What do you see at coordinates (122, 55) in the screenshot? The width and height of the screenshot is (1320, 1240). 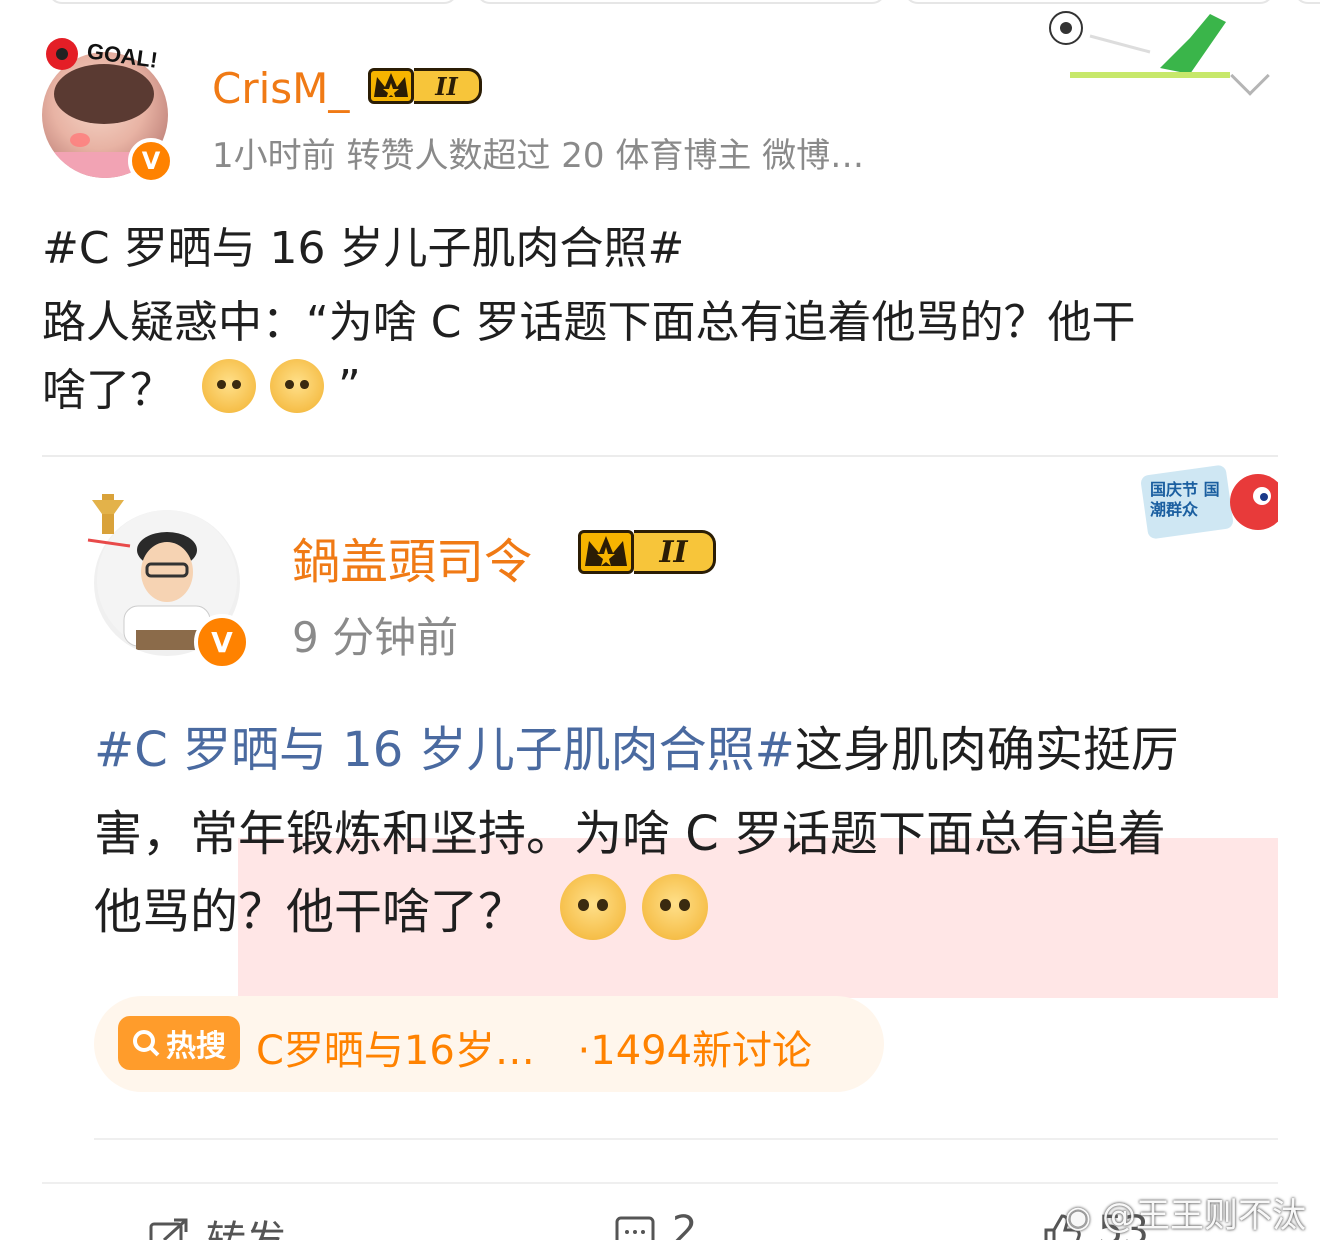 I see `goal-sticker-text: GOAL!` at bounding box center [122, 55].